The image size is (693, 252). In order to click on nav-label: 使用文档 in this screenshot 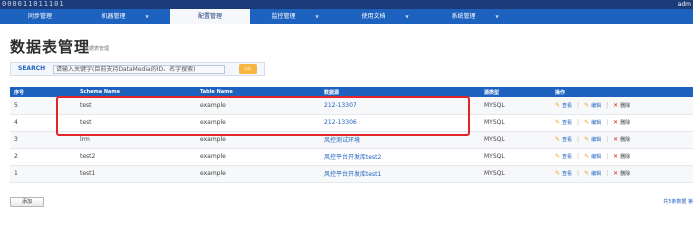, I will do `click(373, 16)`.